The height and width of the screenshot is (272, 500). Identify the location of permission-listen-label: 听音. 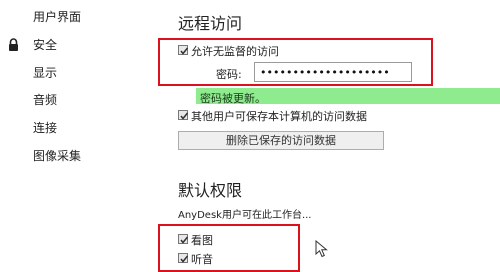
(202, 259).